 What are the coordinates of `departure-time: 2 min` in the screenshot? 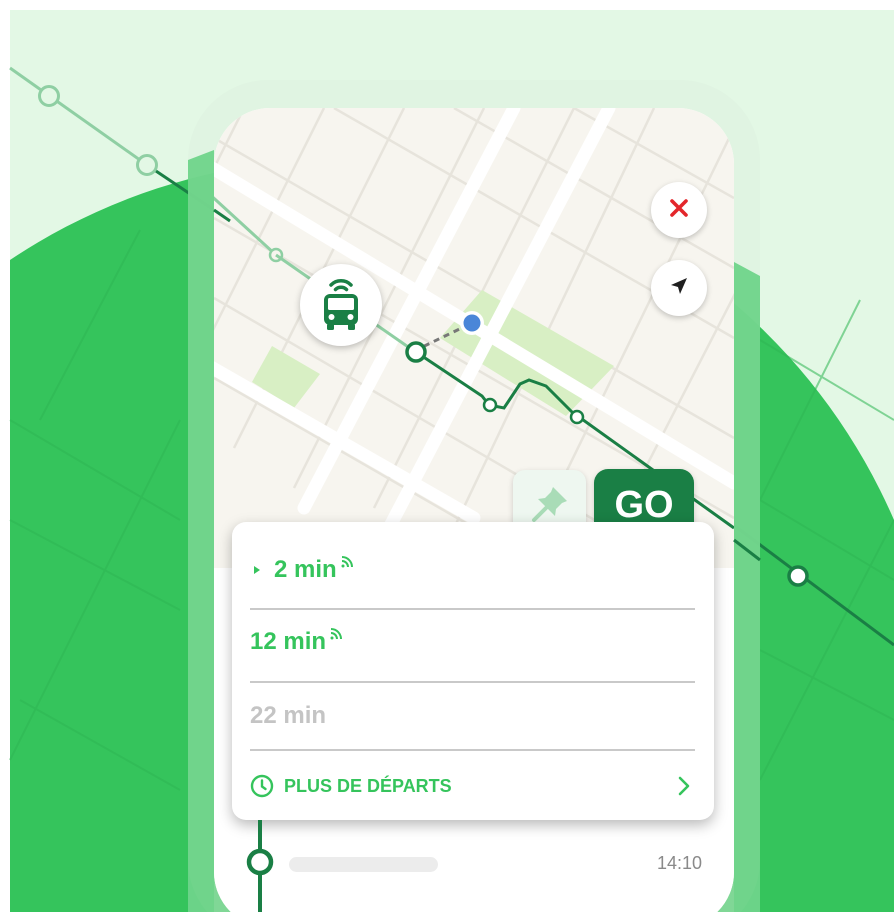 It's located at (305, 569).